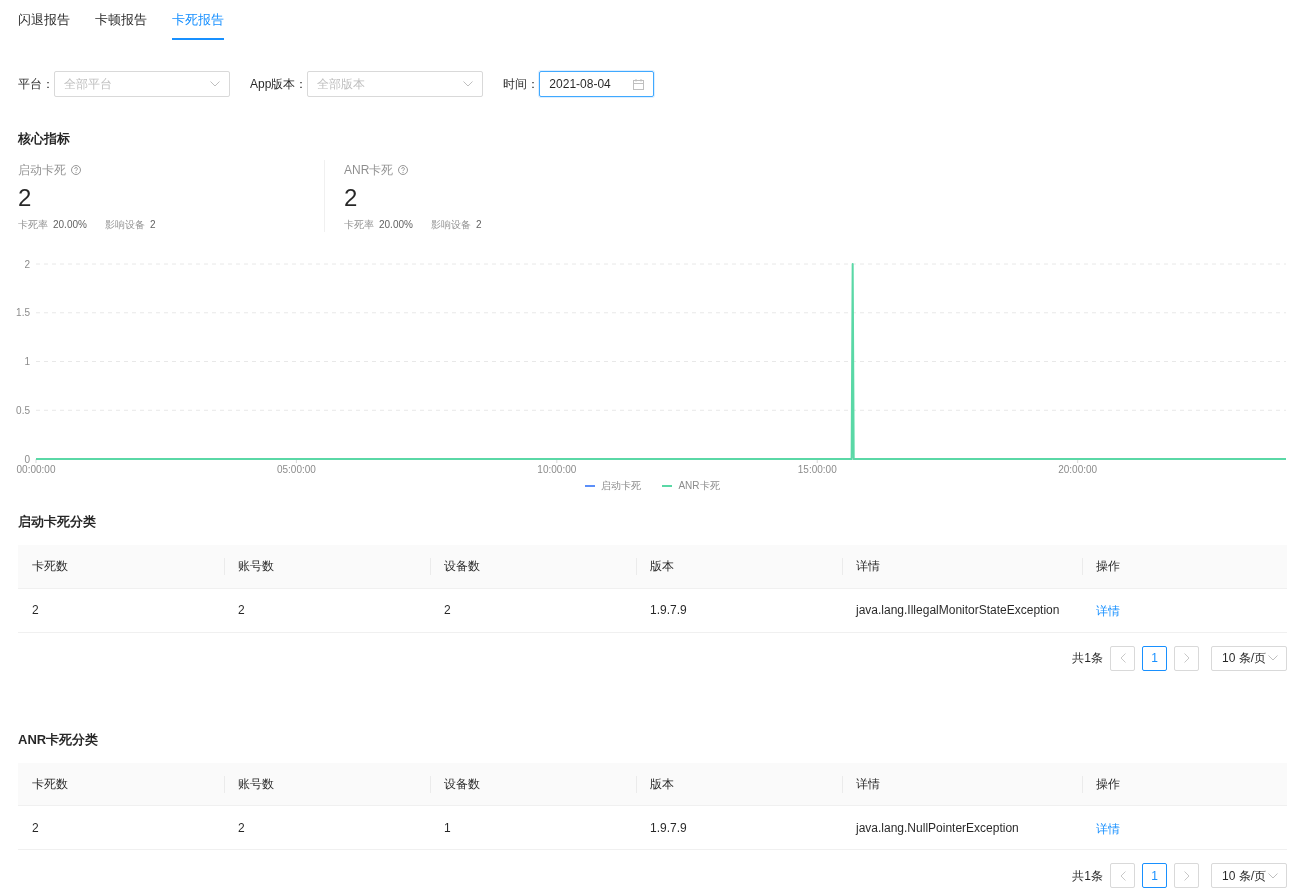  Describe the element at coordinates (44, 139) in the screenshot. I see `section-title: 核心指标` at that location.